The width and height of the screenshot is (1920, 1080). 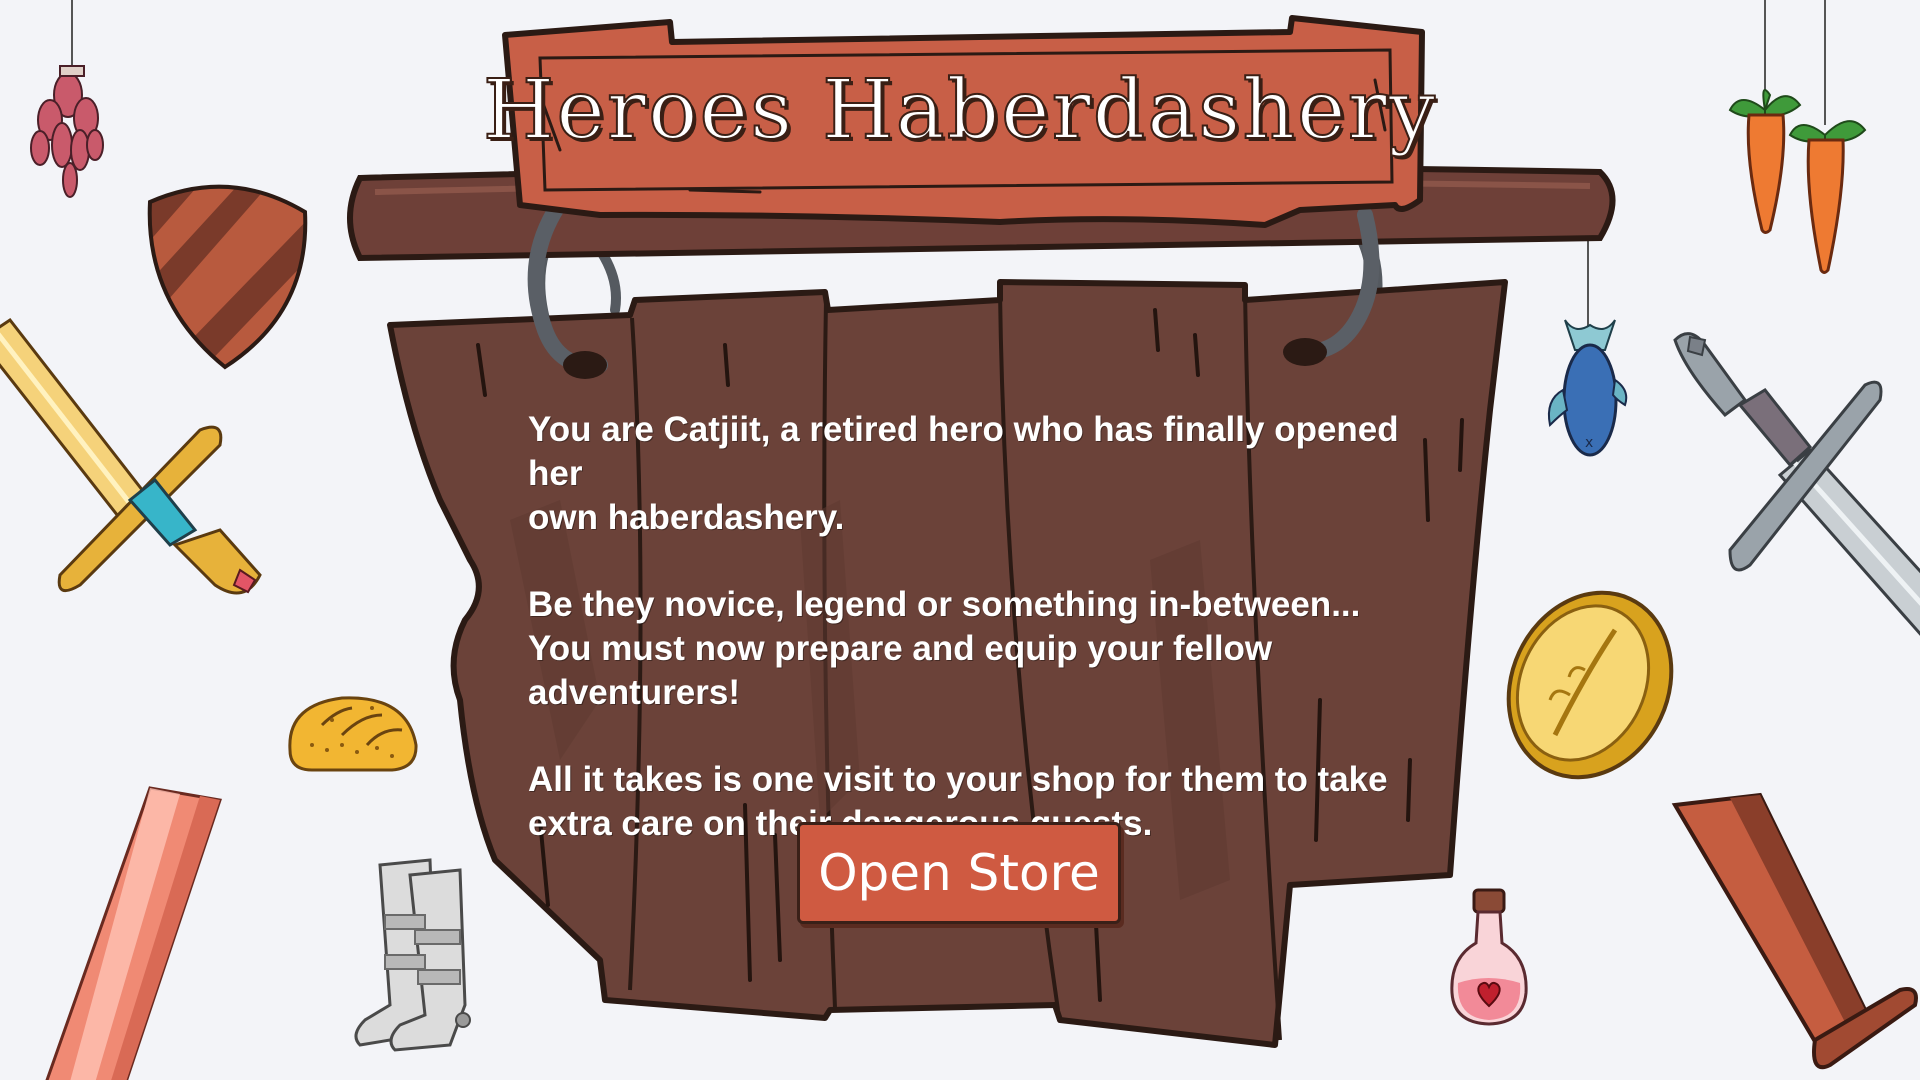 I want to click on dried-herbs-icon, so click(x=67, y=105).